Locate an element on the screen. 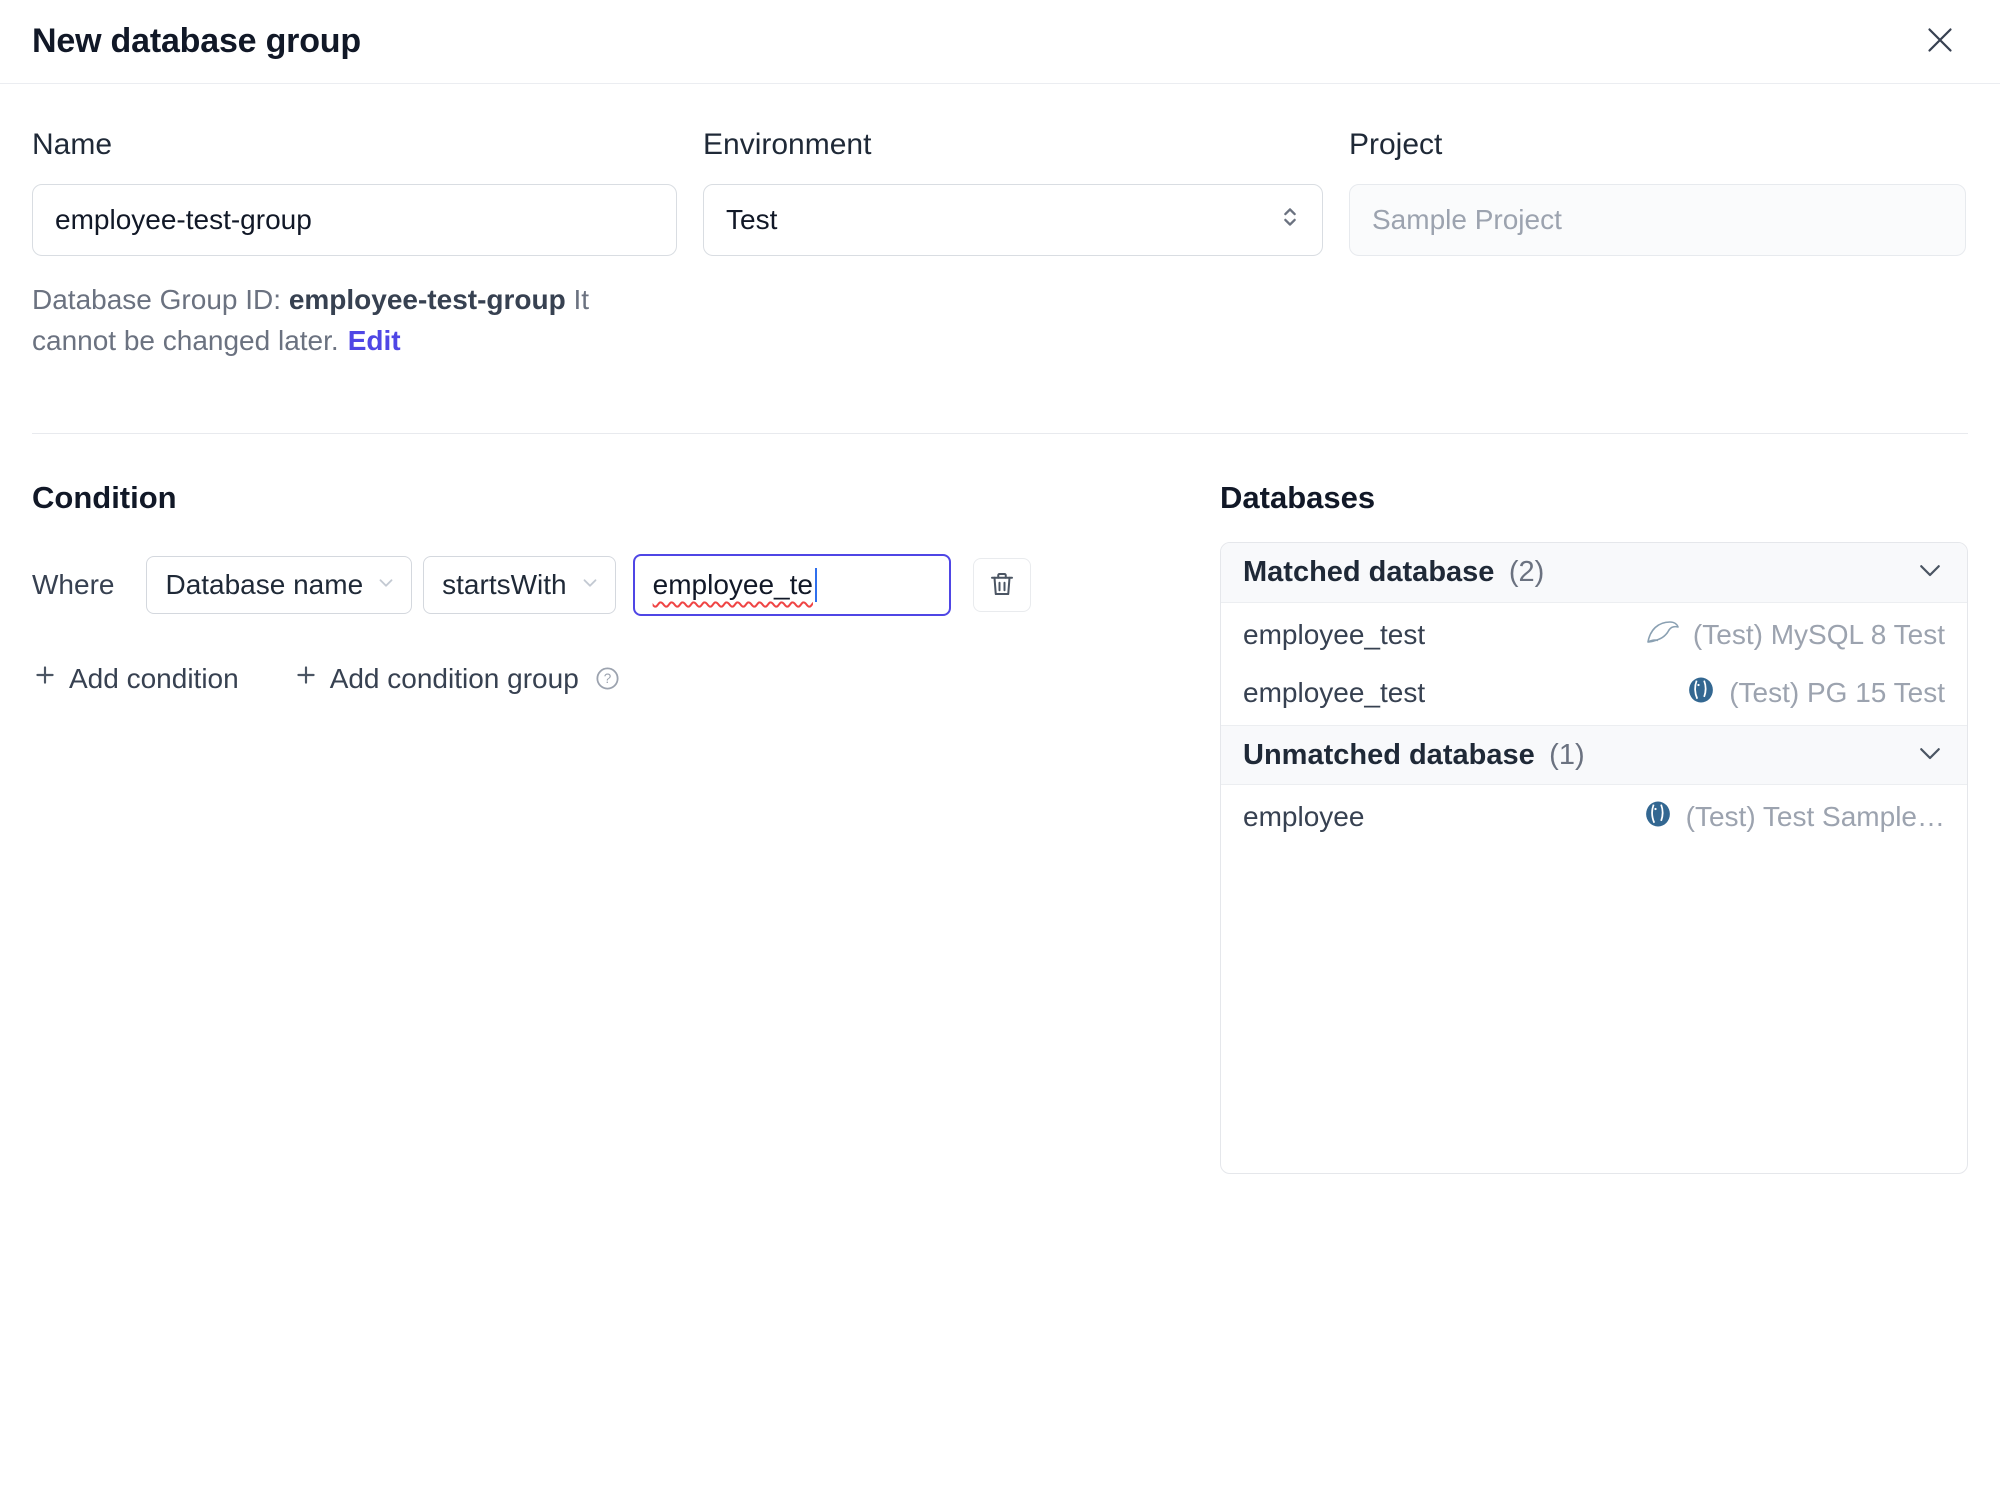 The height and width of the screenshot is (1500, 2000). condition-operator-select: startsWith is located at coordinates (519, 585).